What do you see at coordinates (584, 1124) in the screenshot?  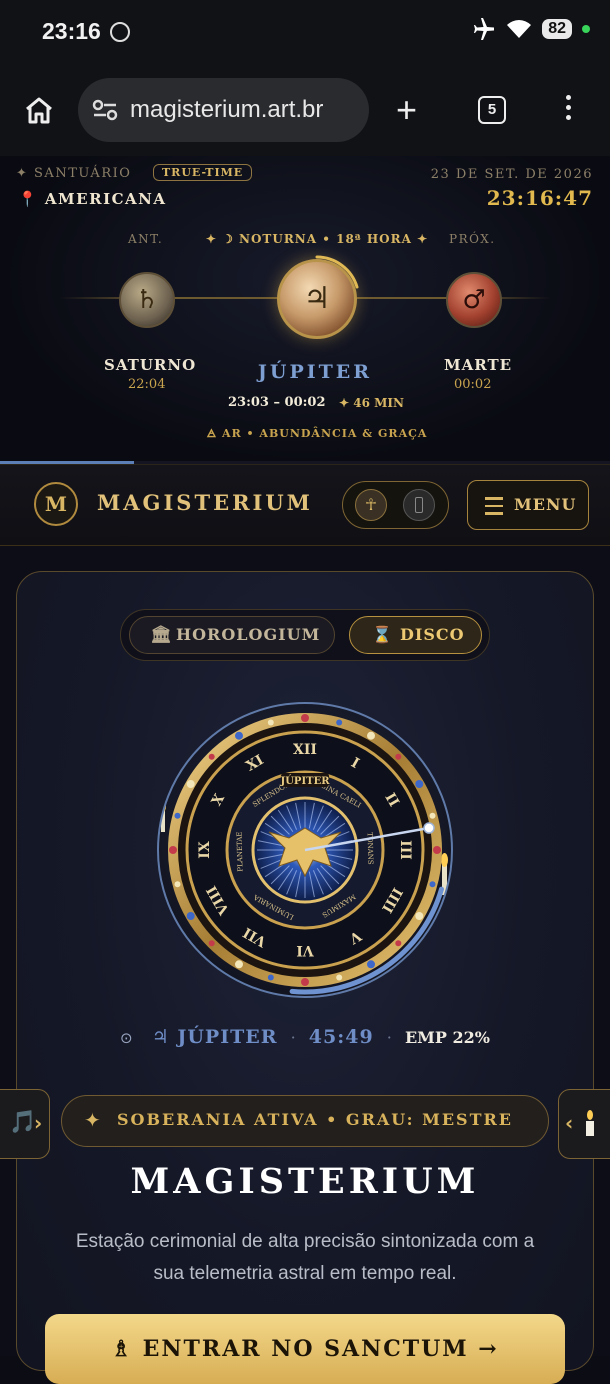 I see `candle-drawer-button: ‹` at bounding box center [584, 1124].